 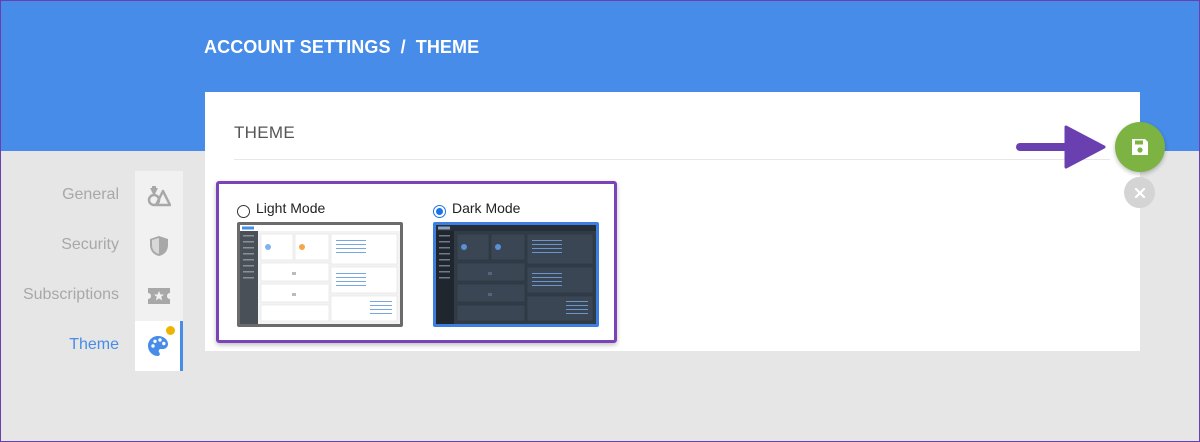 I want to click on floppy-disk-icon, so click(x=1140, y=147).